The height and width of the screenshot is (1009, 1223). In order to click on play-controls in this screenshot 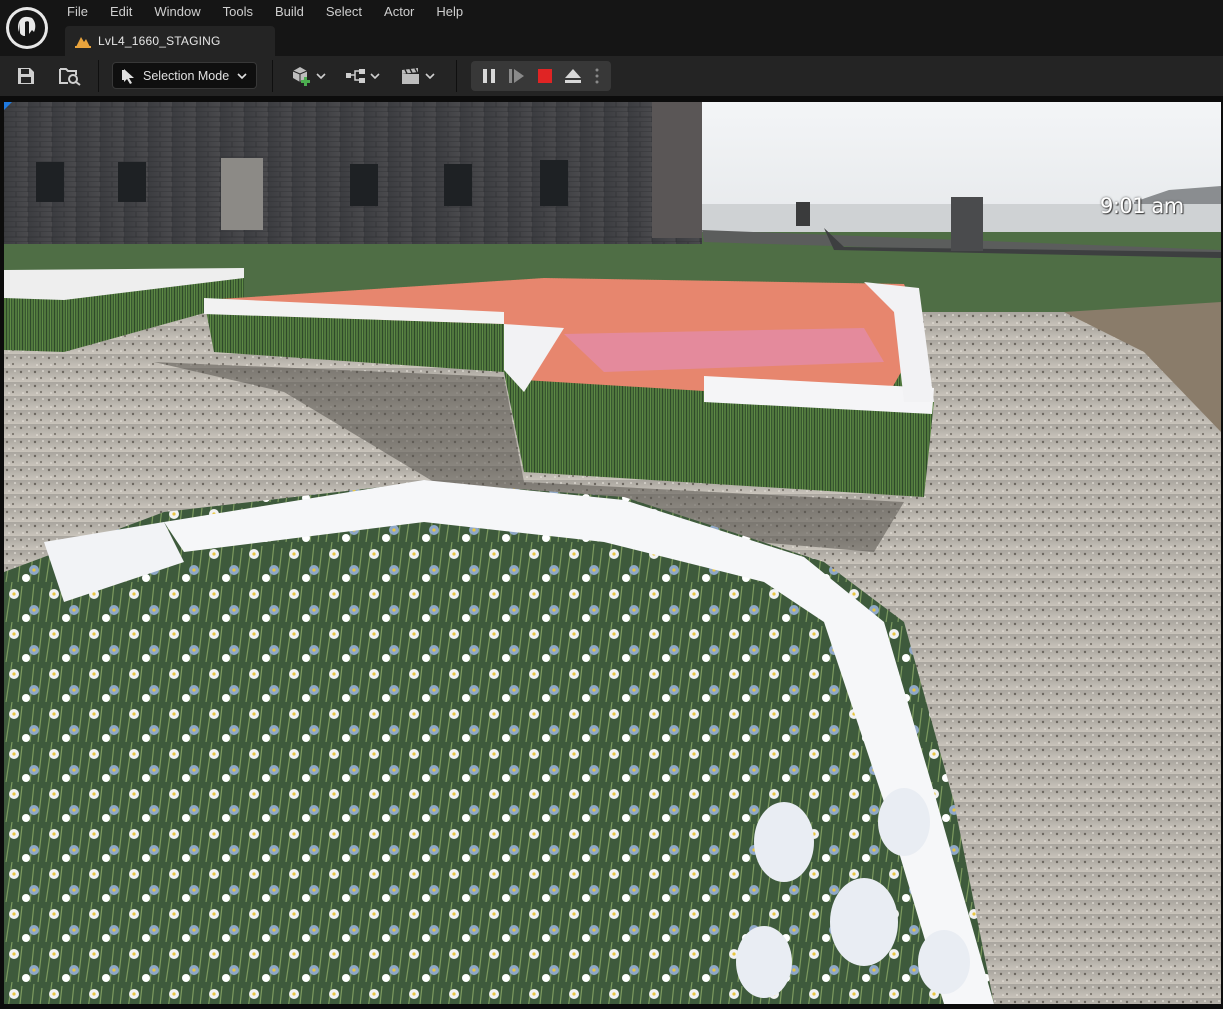, I will do `click(541, 76)`.